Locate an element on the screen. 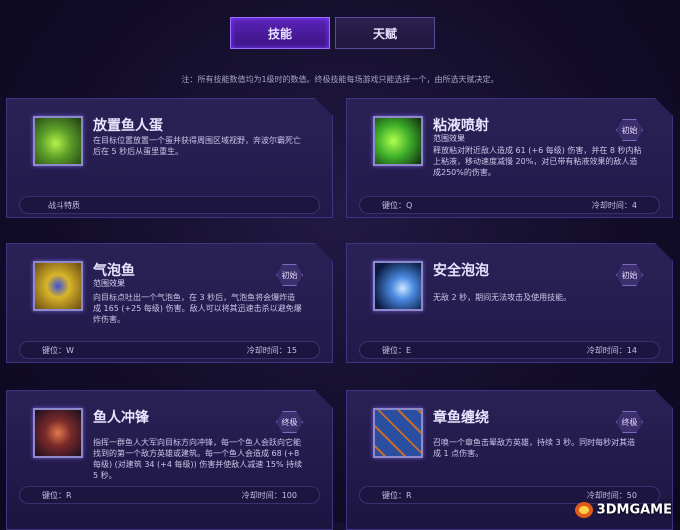 The height and width of the screenshot is (530, 680). ability-card-bubble: 安全泡泡 初始 无敌 2 秒，期间无法攻击及使用技能。 键位：E 冷却时间：14 is located at coordinates (509, 303).